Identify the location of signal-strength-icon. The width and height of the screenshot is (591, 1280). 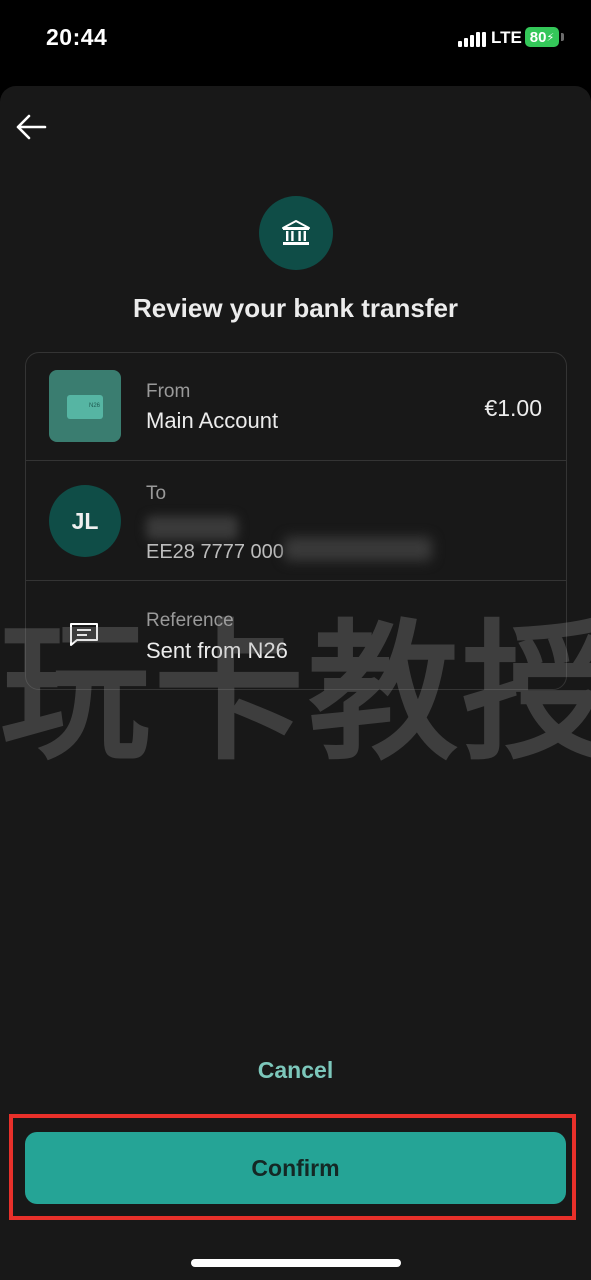
(472, 39).